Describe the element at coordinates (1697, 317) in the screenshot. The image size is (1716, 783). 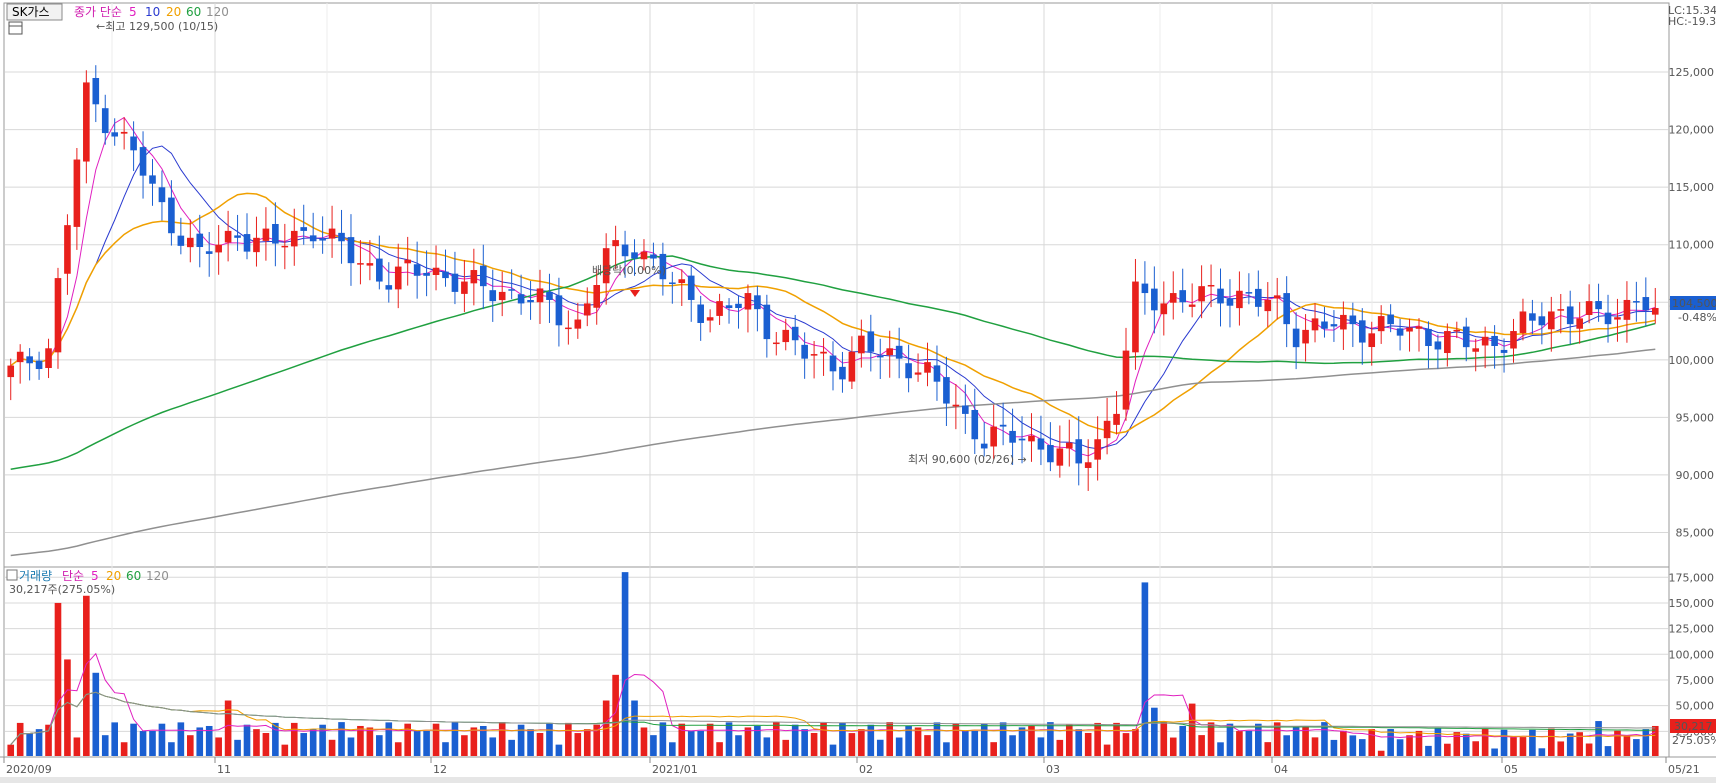
I see `current-change: -0.48%` at that location.